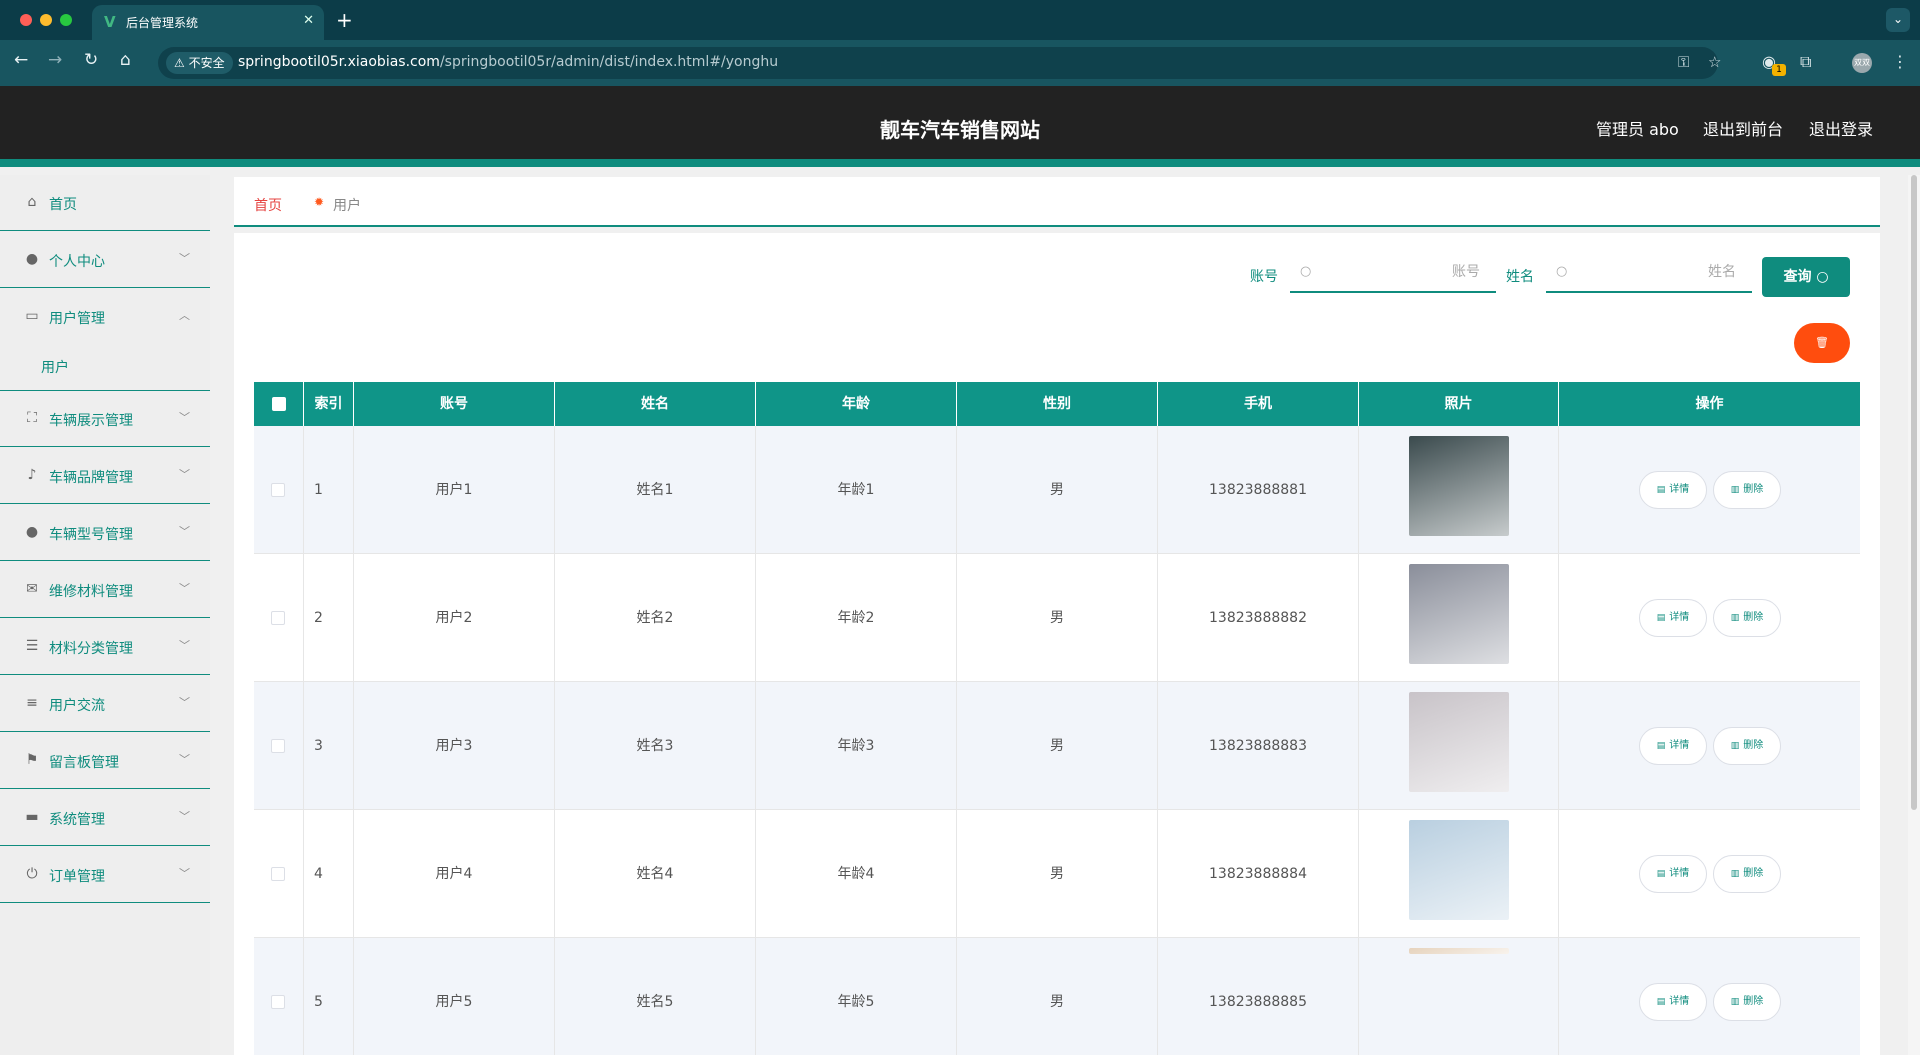 This screenshot has height=1055, width=1920. I want to click on cell-account: 用户4, so click(454, 874).